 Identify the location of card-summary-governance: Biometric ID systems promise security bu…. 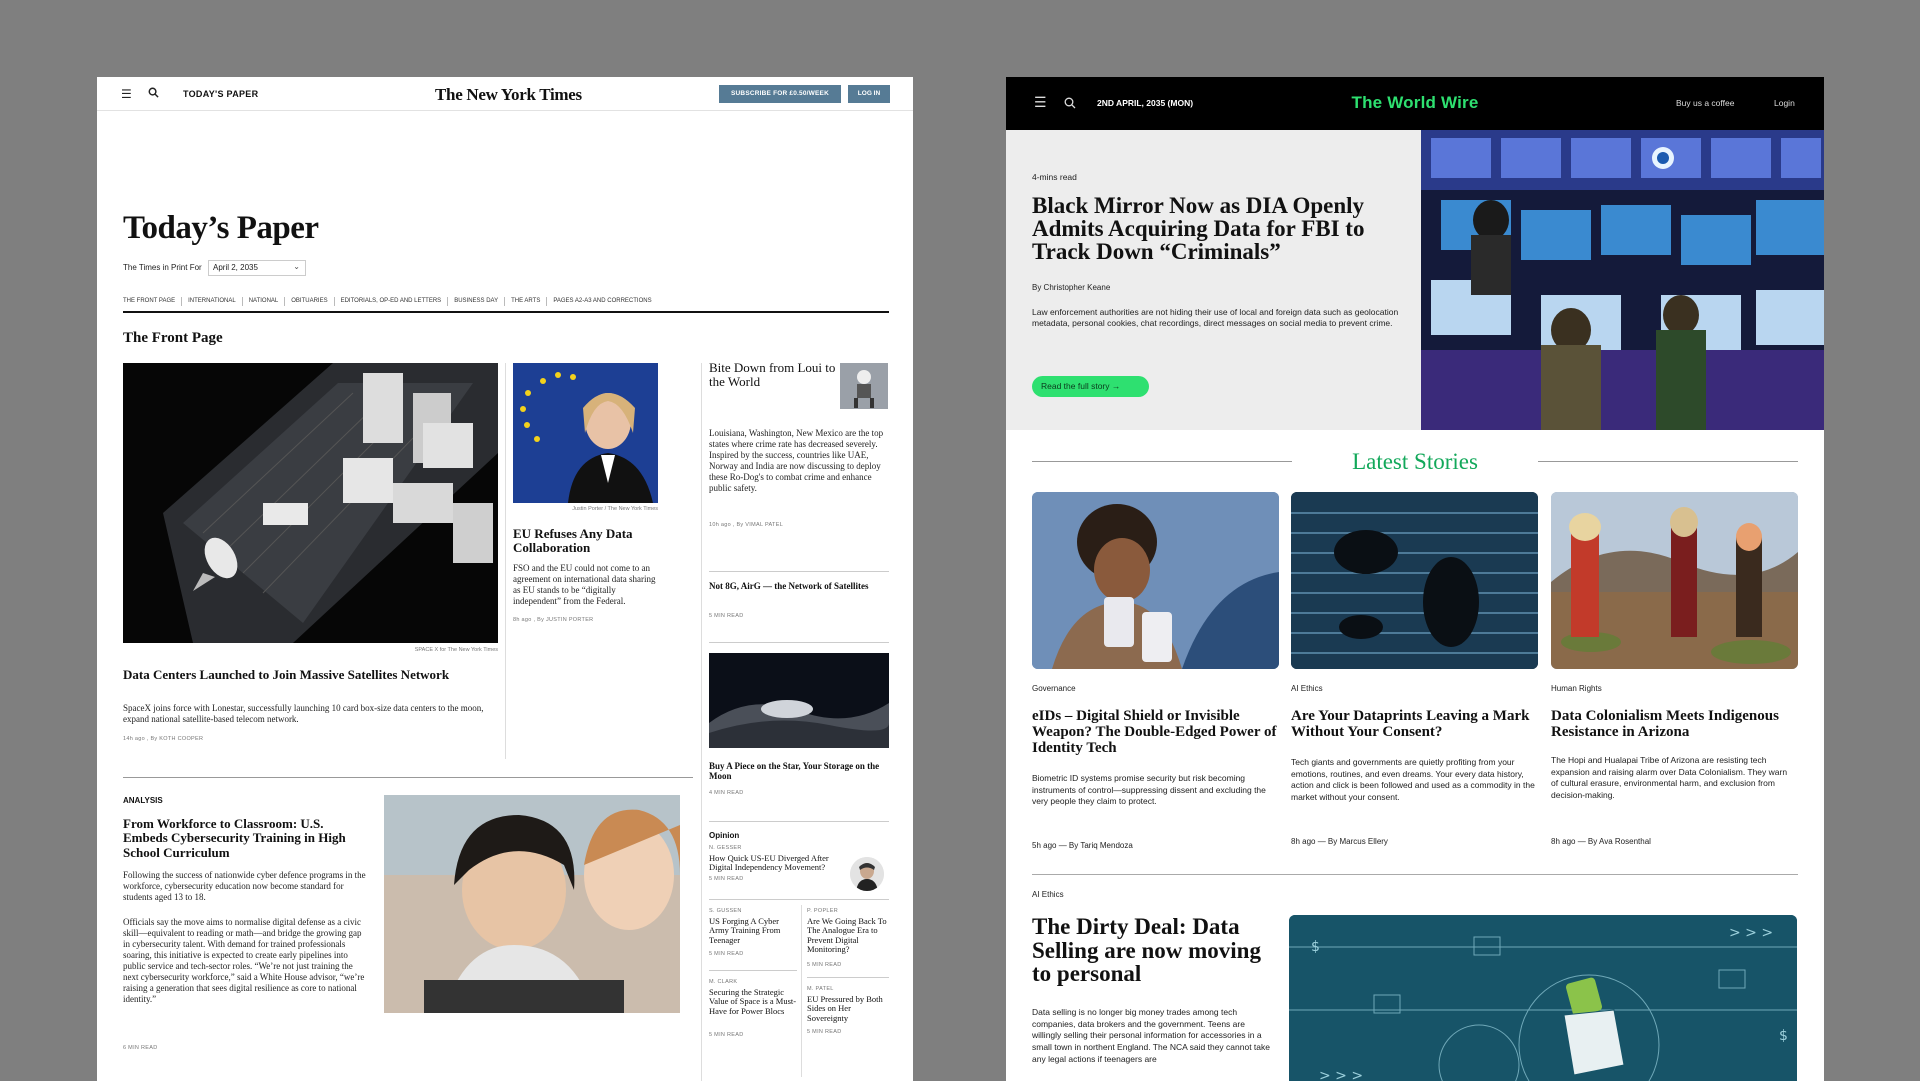
(1149, 790).